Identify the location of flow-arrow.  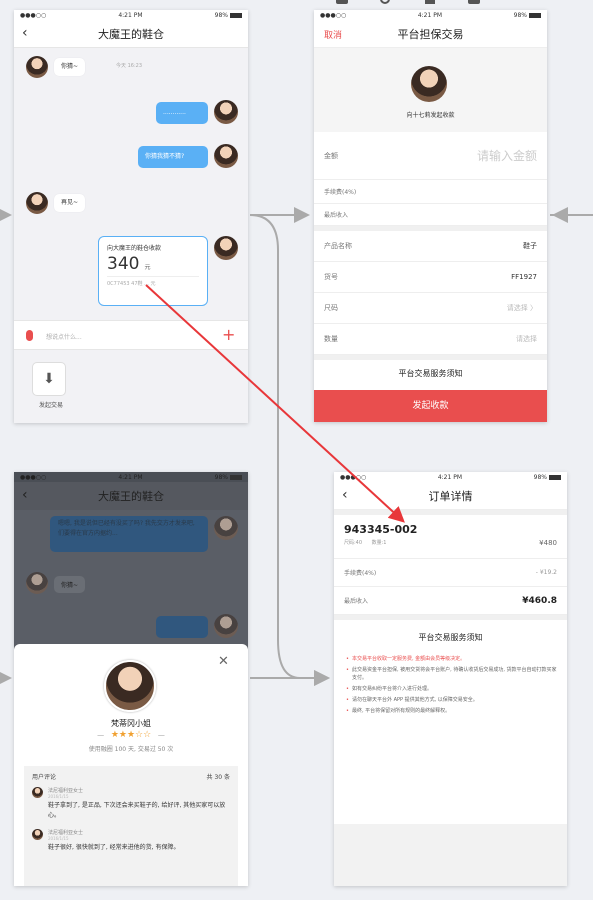
(289, 450).